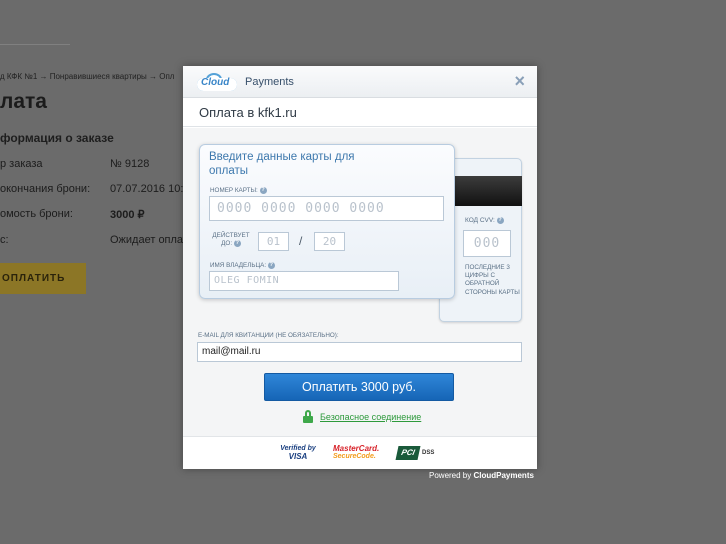 The height and width of the screenshot is (544, 726). I want to click on card-number-label-text: НОМЕР КАРТЫ:, so click(234, 191).